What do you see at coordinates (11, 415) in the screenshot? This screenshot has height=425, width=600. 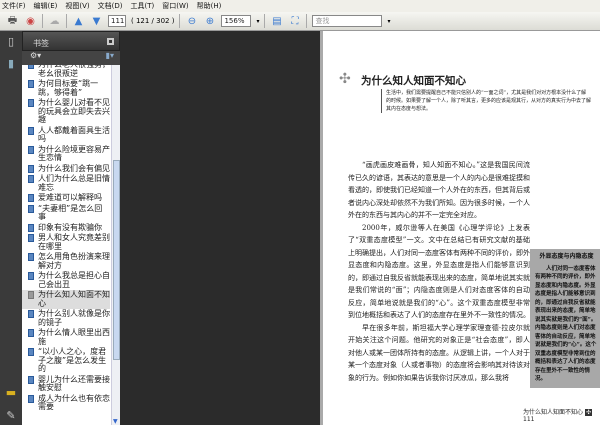 I see `attachments-icon: ✎` at bounding box center [11, 415].